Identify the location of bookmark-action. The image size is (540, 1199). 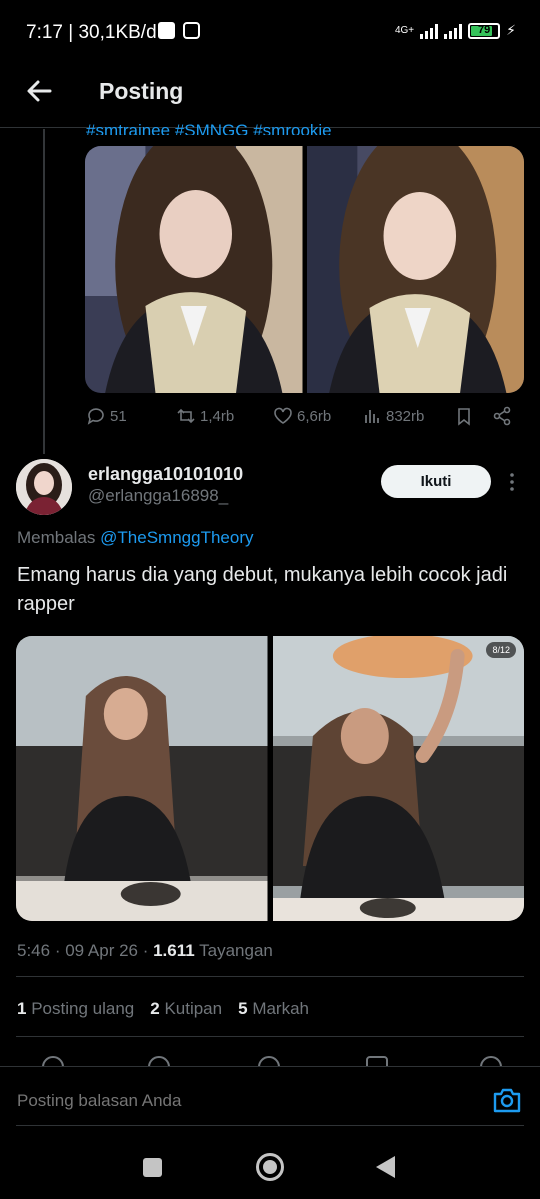
(464, 416).